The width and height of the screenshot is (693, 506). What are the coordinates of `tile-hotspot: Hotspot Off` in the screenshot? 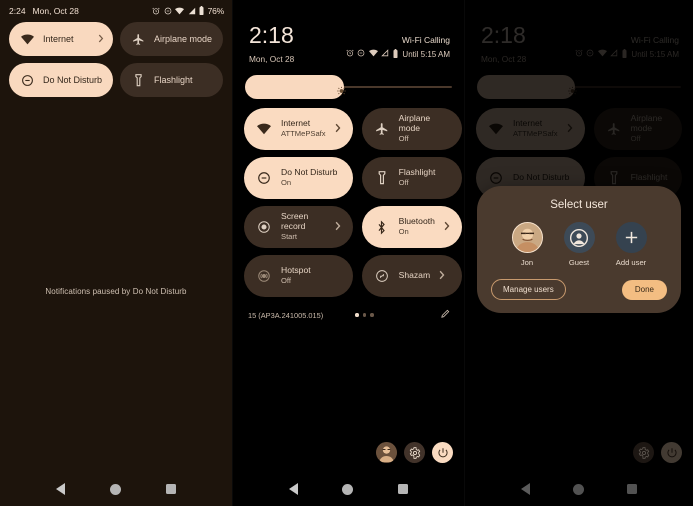 It's located at (298, 276).